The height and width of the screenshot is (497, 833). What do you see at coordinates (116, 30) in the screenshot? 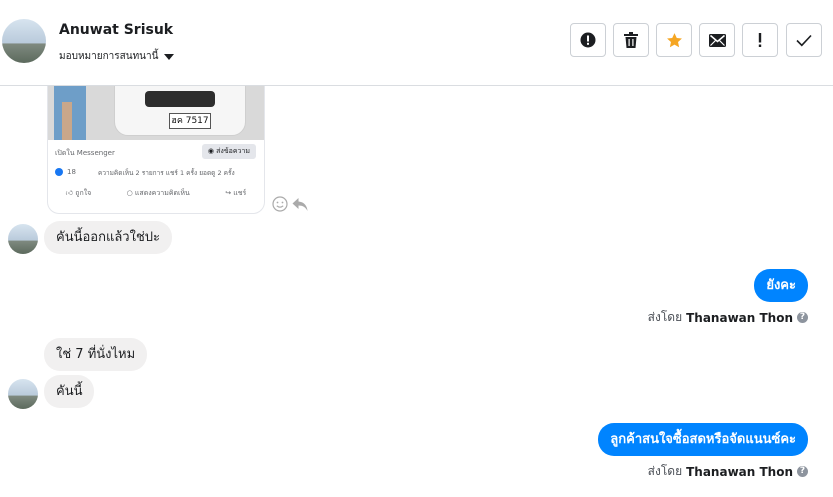
I see `contact-name: Anuwat Srisuk` at bounding box center [116, 30].